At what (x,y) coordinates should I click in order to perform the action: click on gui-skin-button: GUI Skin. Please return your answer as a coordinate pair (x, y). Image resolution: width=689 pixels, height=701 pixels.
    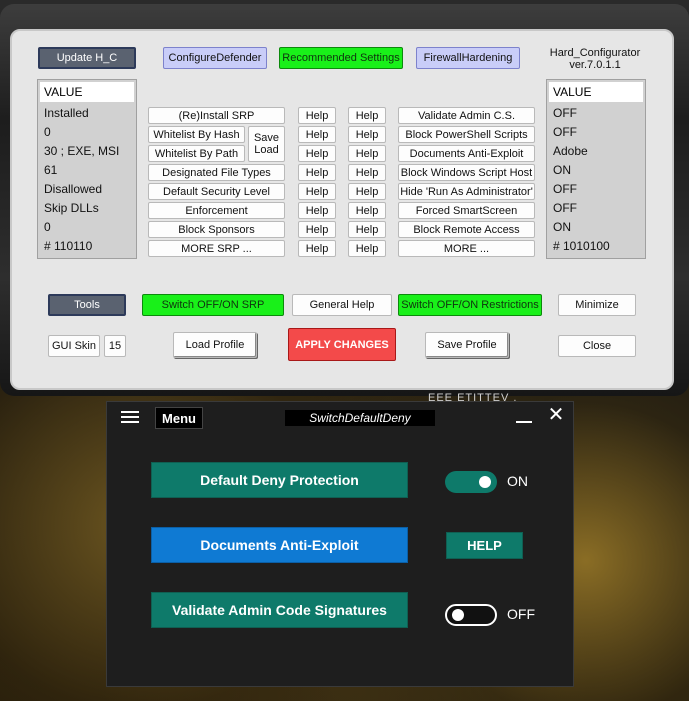
    Looking at the image, I should click on (74, 346).